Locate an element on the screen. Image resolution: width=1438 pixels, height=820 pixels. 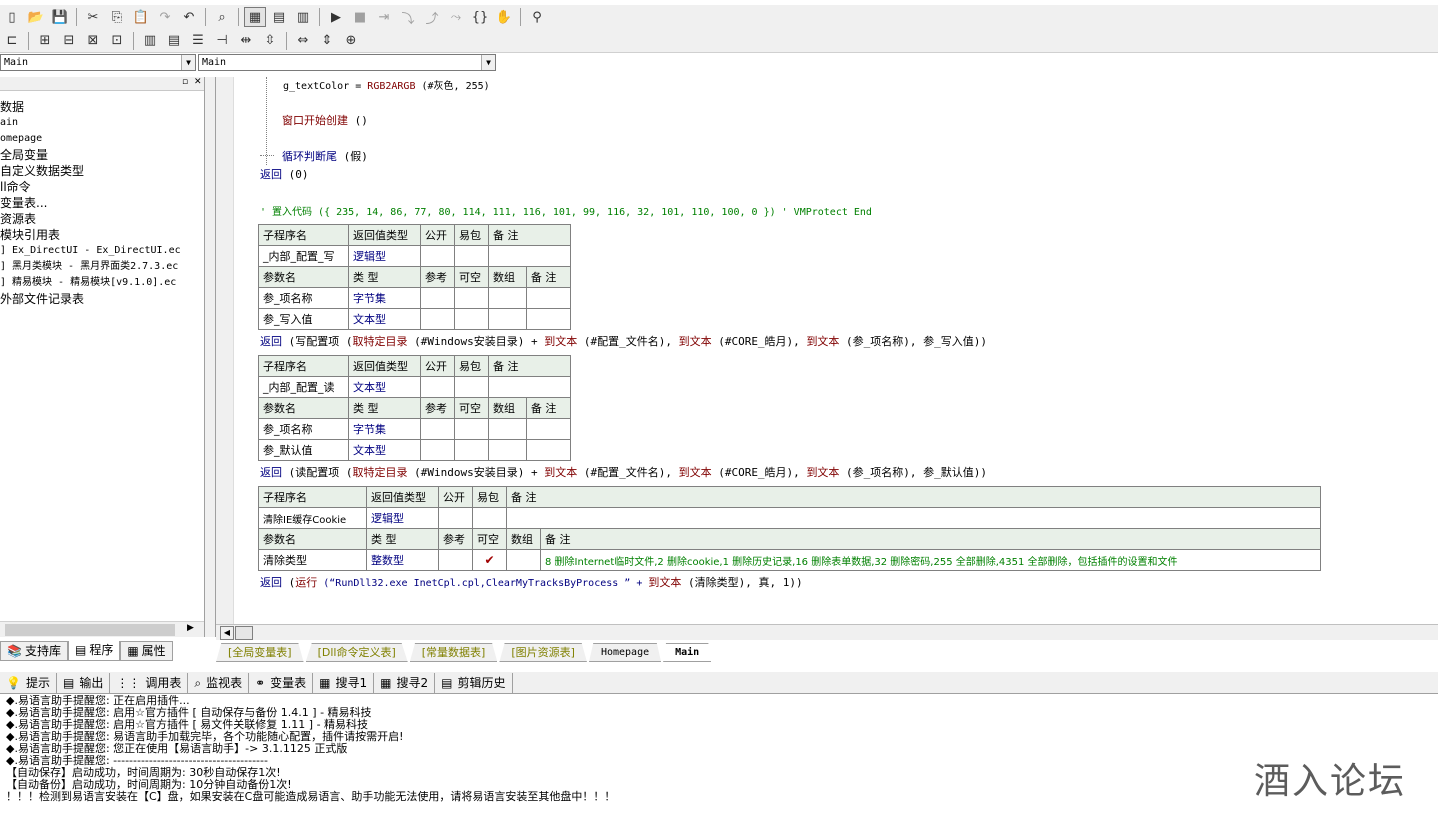
restore-icon: ▫ is located at coordinates (185, 82).